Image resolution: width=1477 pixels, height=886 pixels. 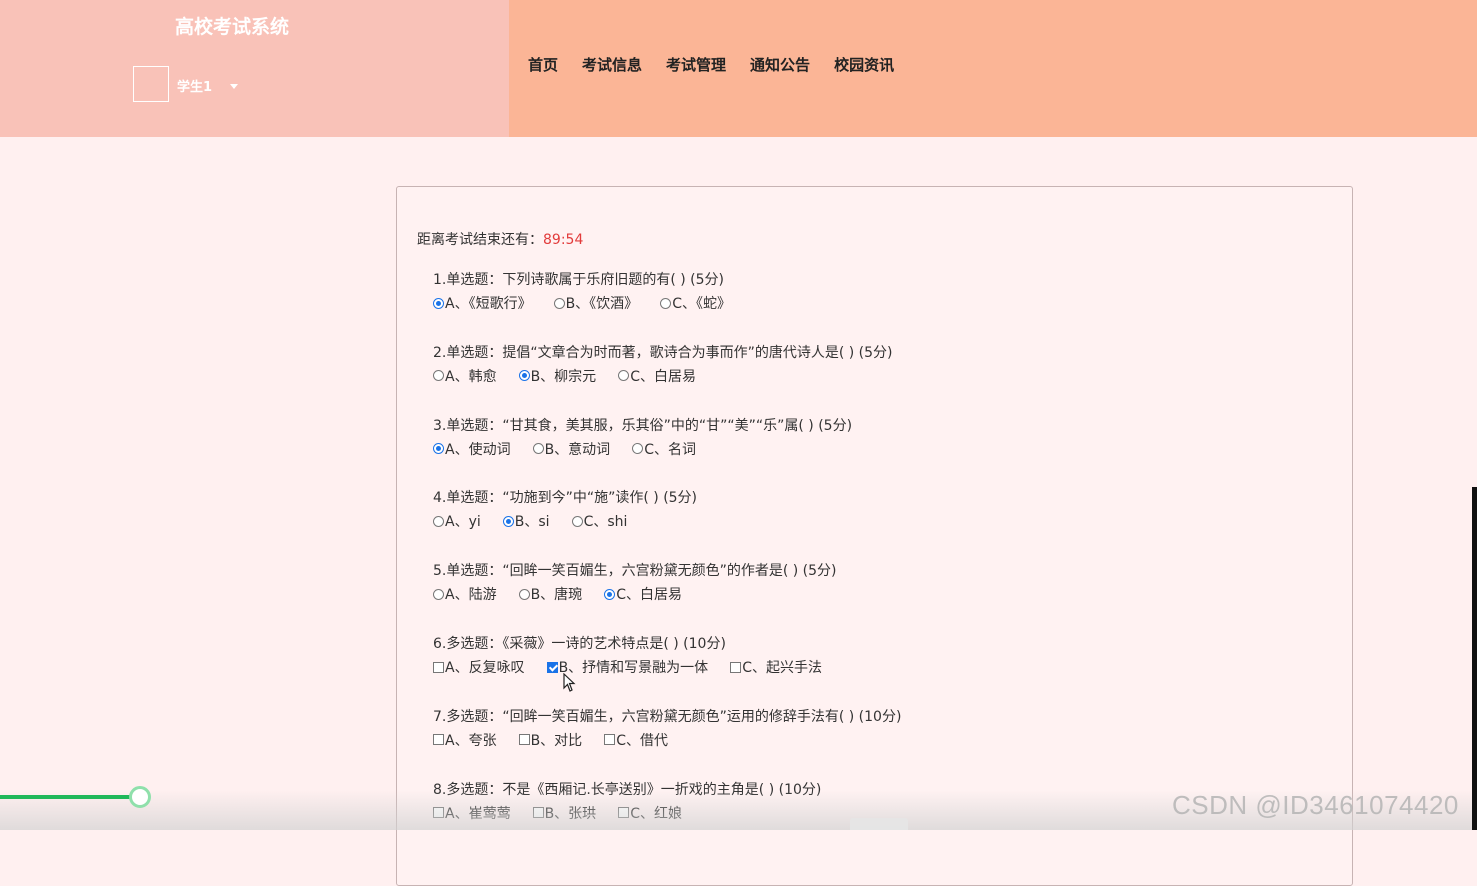 What do you see at coordinates (543, 64) in the screenshot?
I see `nav-home: 首页` at bounding box center [543, 64].